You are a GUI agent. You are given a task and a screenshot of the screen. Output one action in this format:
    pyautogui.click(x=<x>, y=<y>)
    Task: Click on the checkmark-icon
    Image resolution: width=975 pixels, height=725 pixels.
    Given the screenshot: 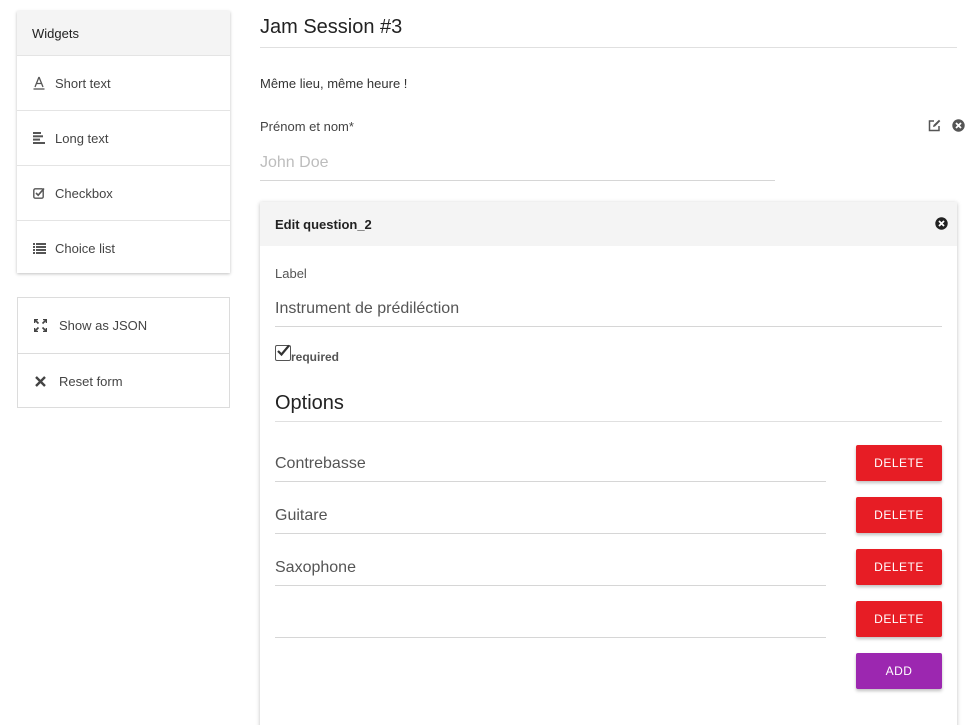 What is the action you would take?
    pyautogui.click(x=283, y=350)
    